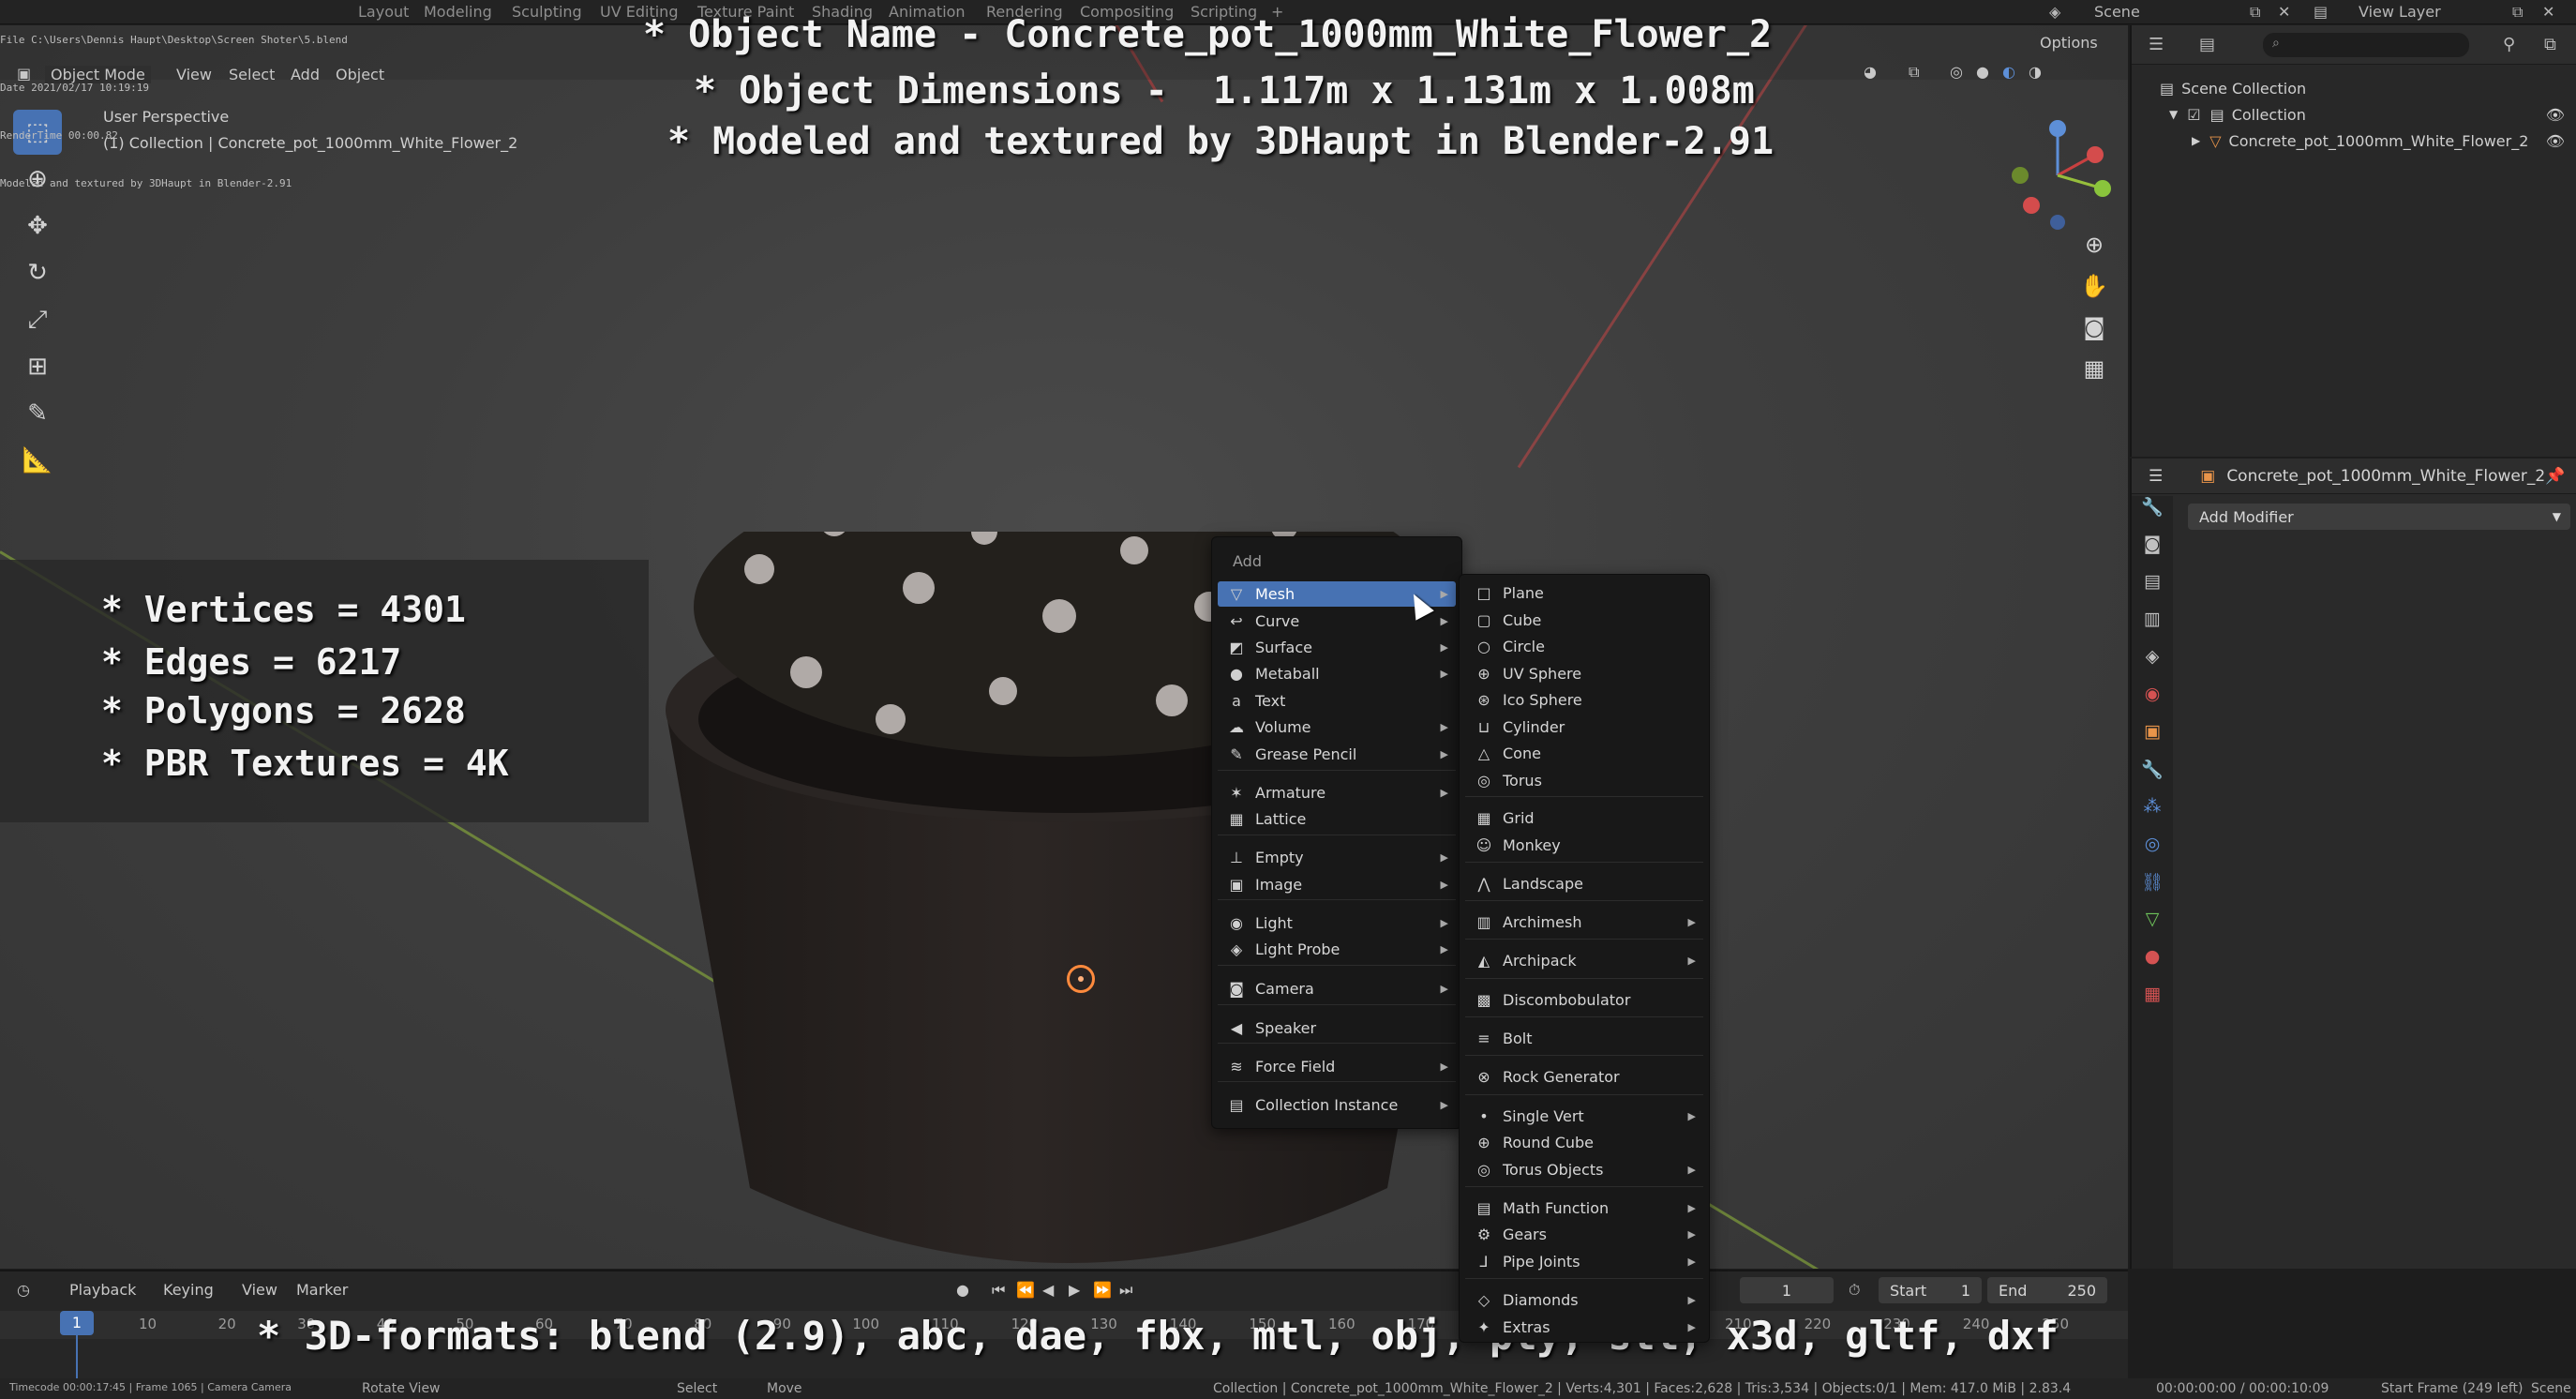 Image resolution: width=2576 pixels, height=1399 pixels. I want to click on mesh-menu-item-circle: ○ Circle, so click(1584, 646).